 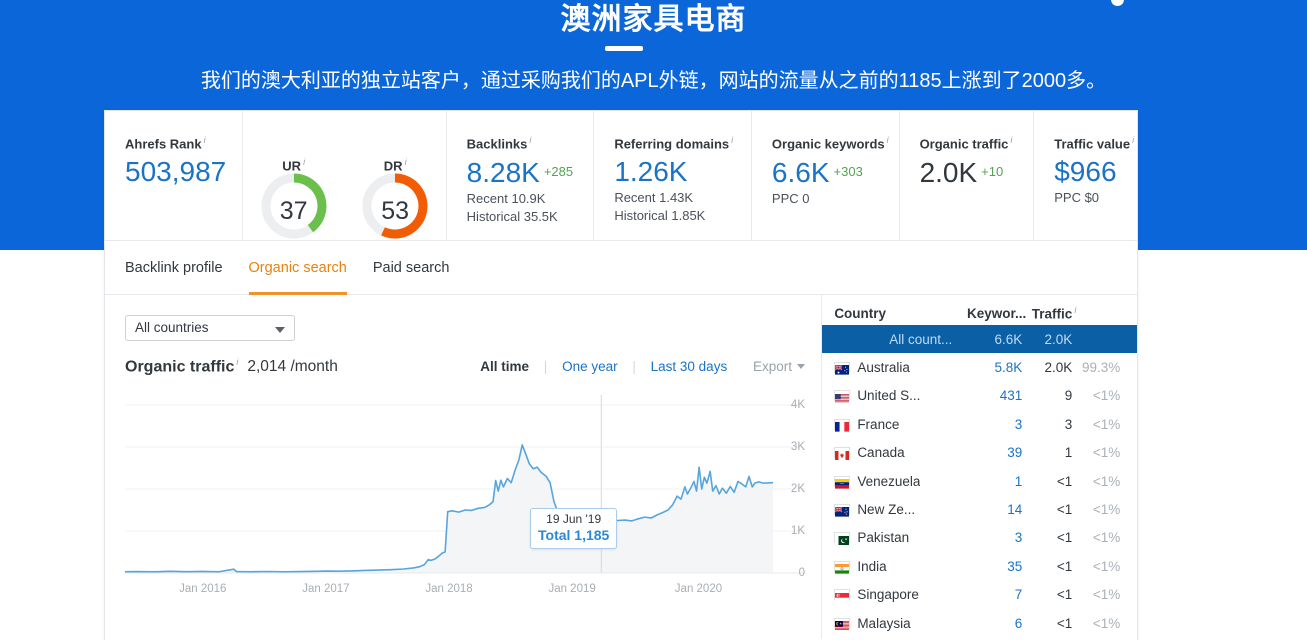 I want to click on hero-divider, so click(x=624, y=48).